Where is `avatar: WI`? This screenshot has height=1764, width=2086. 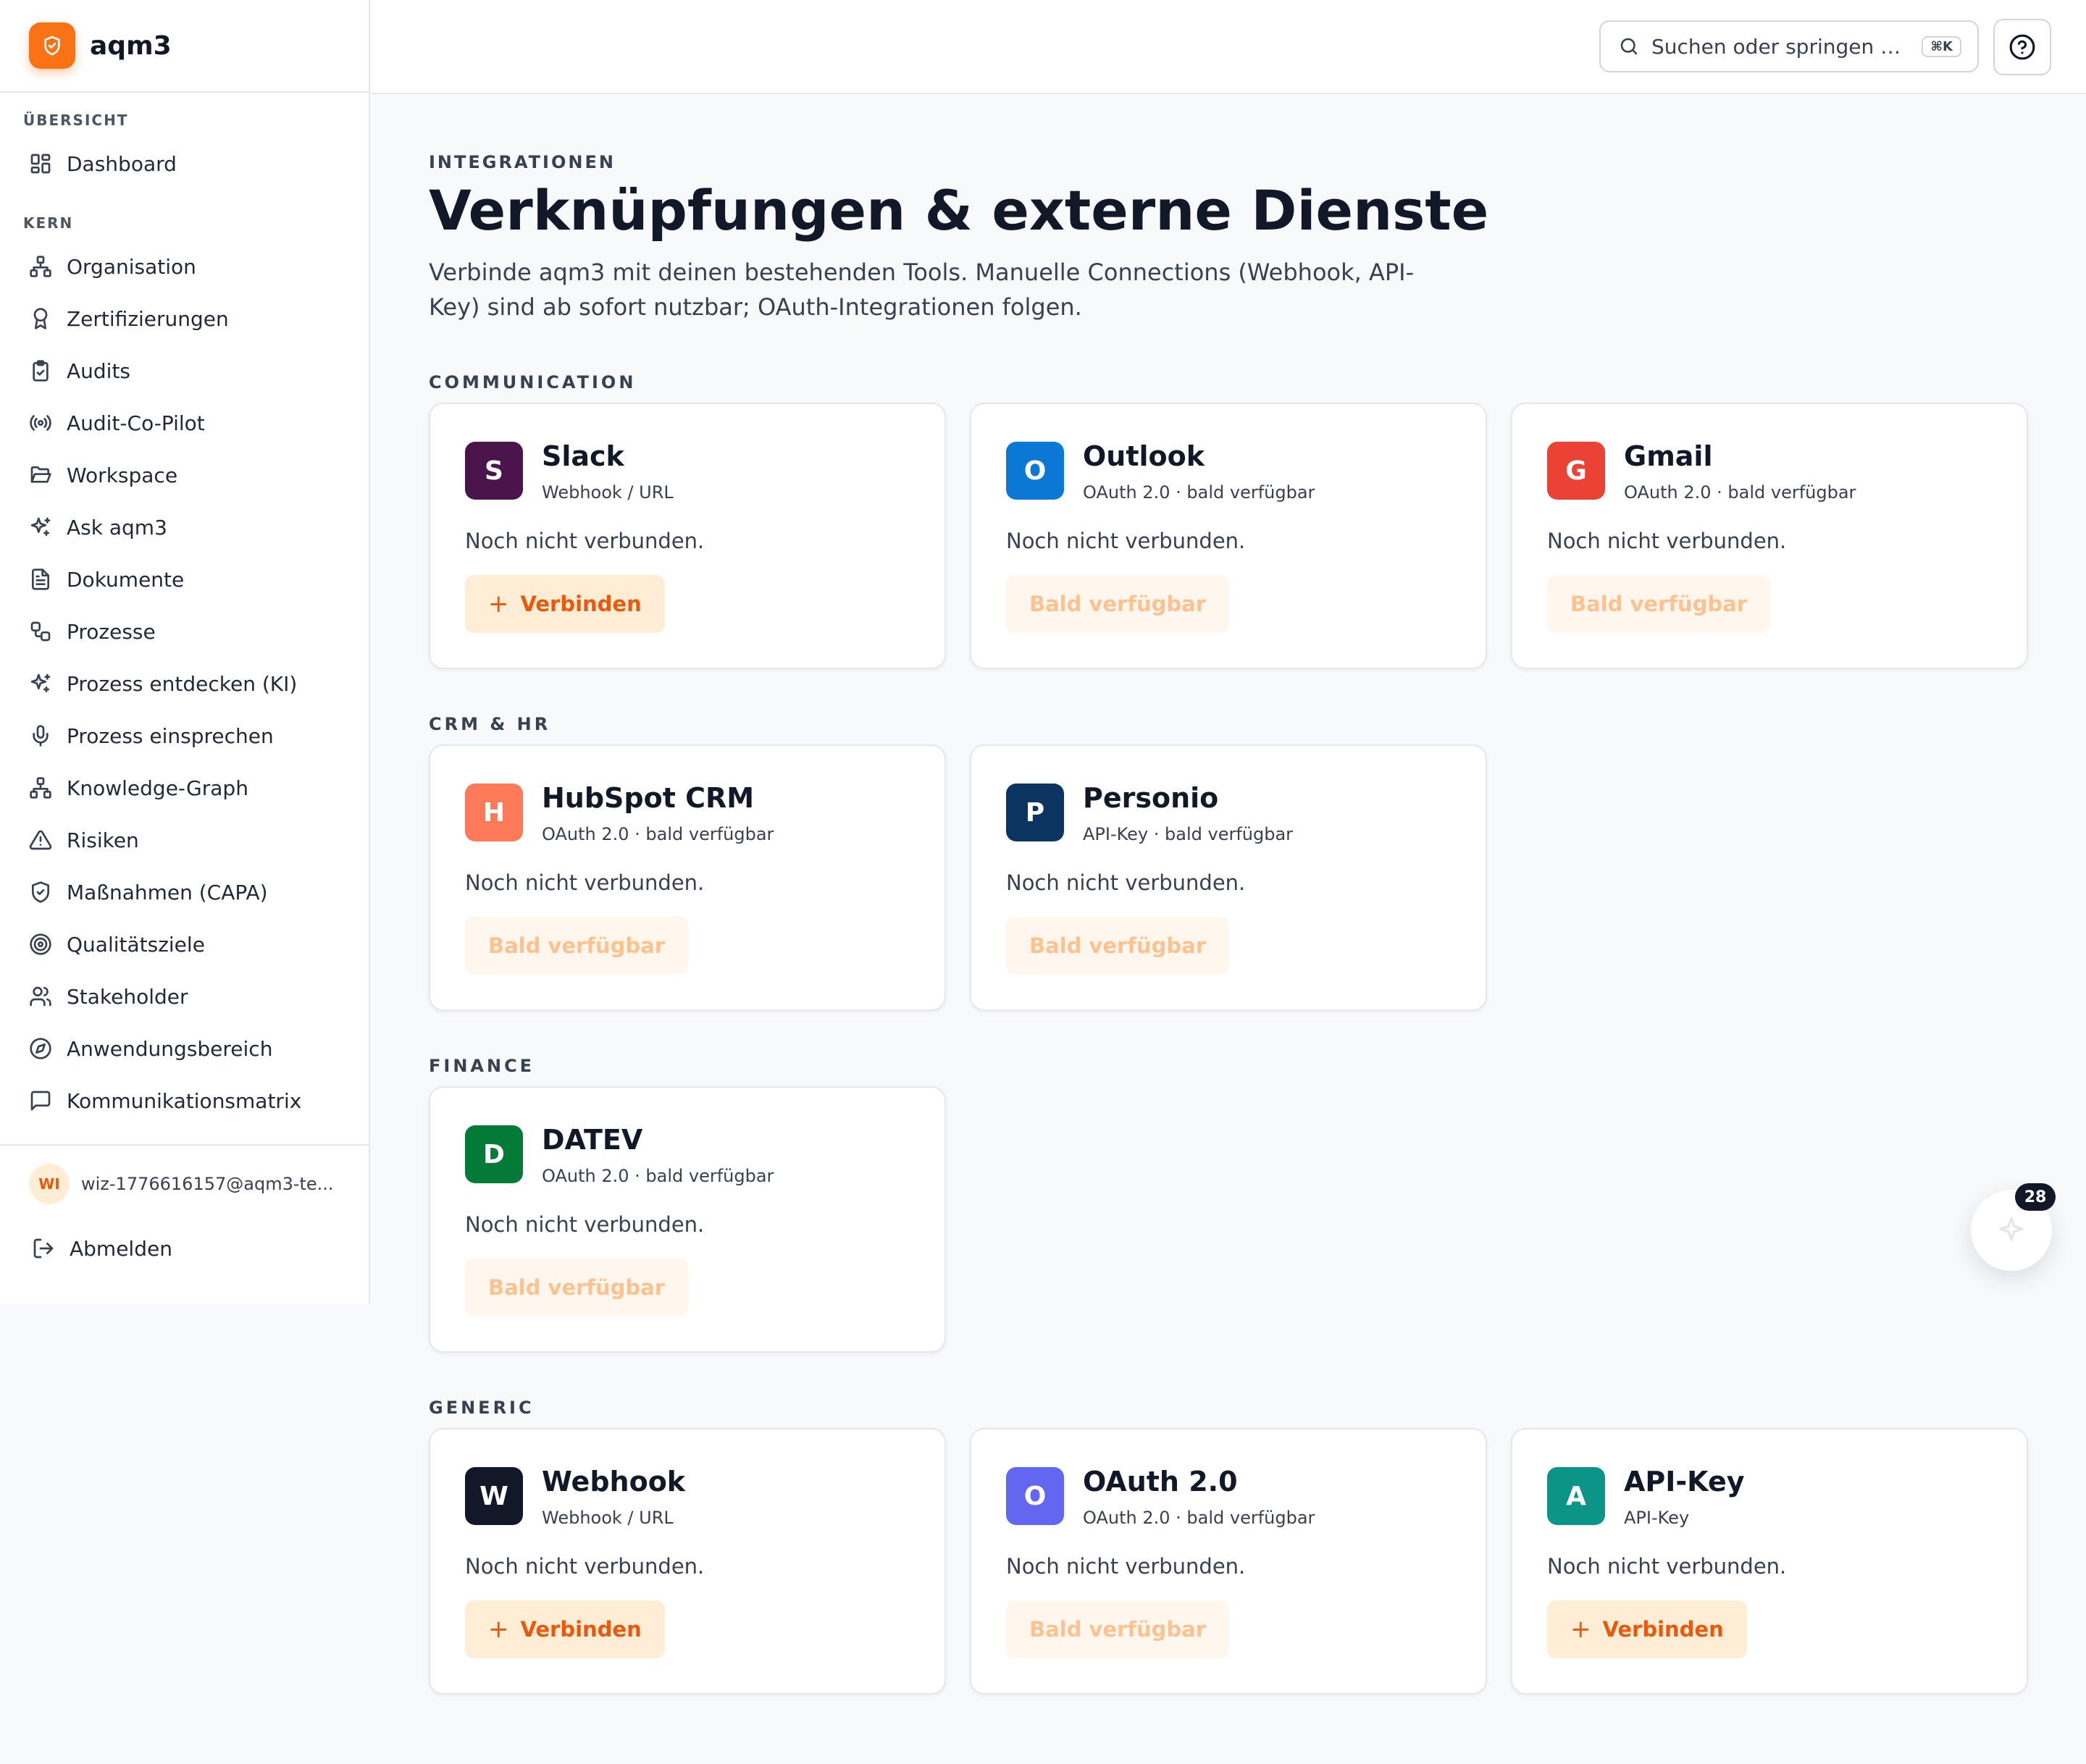
avatar: WI is located at coordinates (49, 1184).